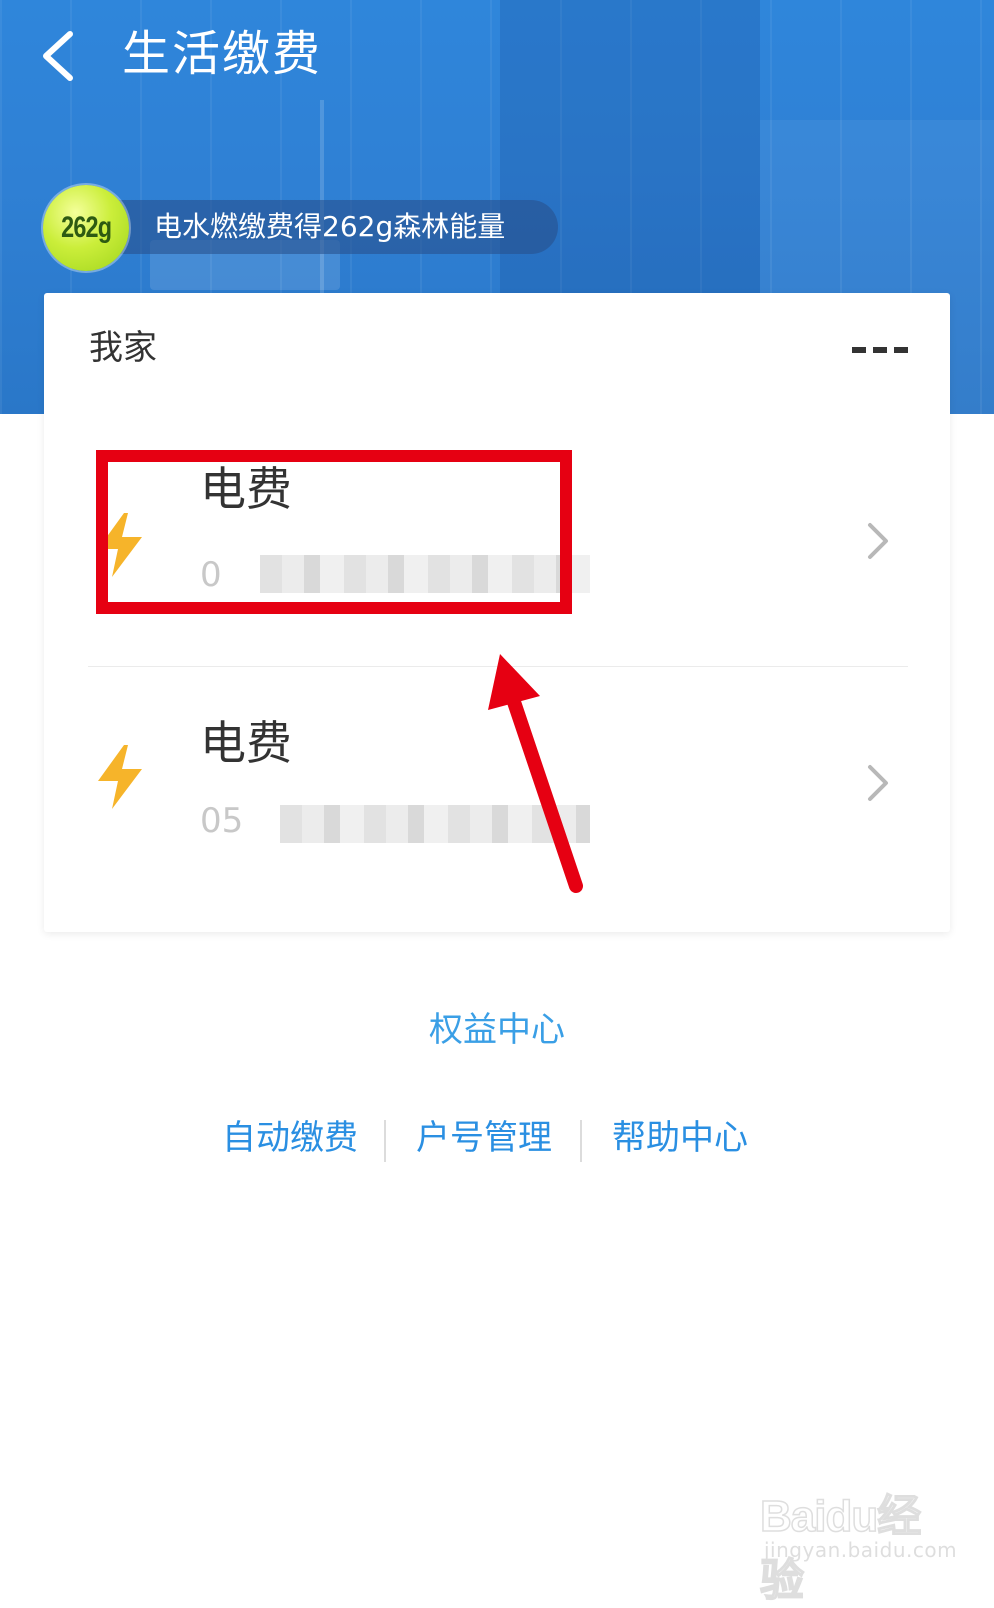 The image size is (994, 1608). I want to click on benefits-center-link: 权益中心, so click(497, 1030).